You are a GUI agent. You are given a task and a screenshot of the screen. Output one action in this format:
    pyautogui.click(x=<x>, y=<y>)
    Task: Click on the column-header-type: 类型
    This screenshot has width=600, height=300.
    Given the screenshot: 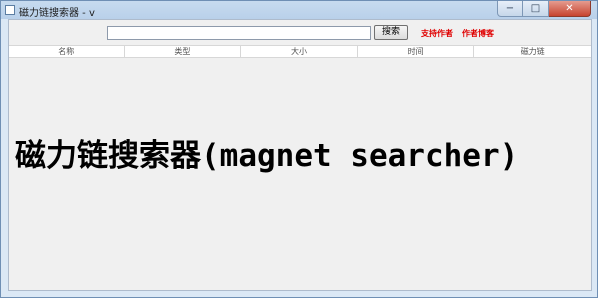 What is the action you would take?
    pyautogui.click(x=183, y=51)
    